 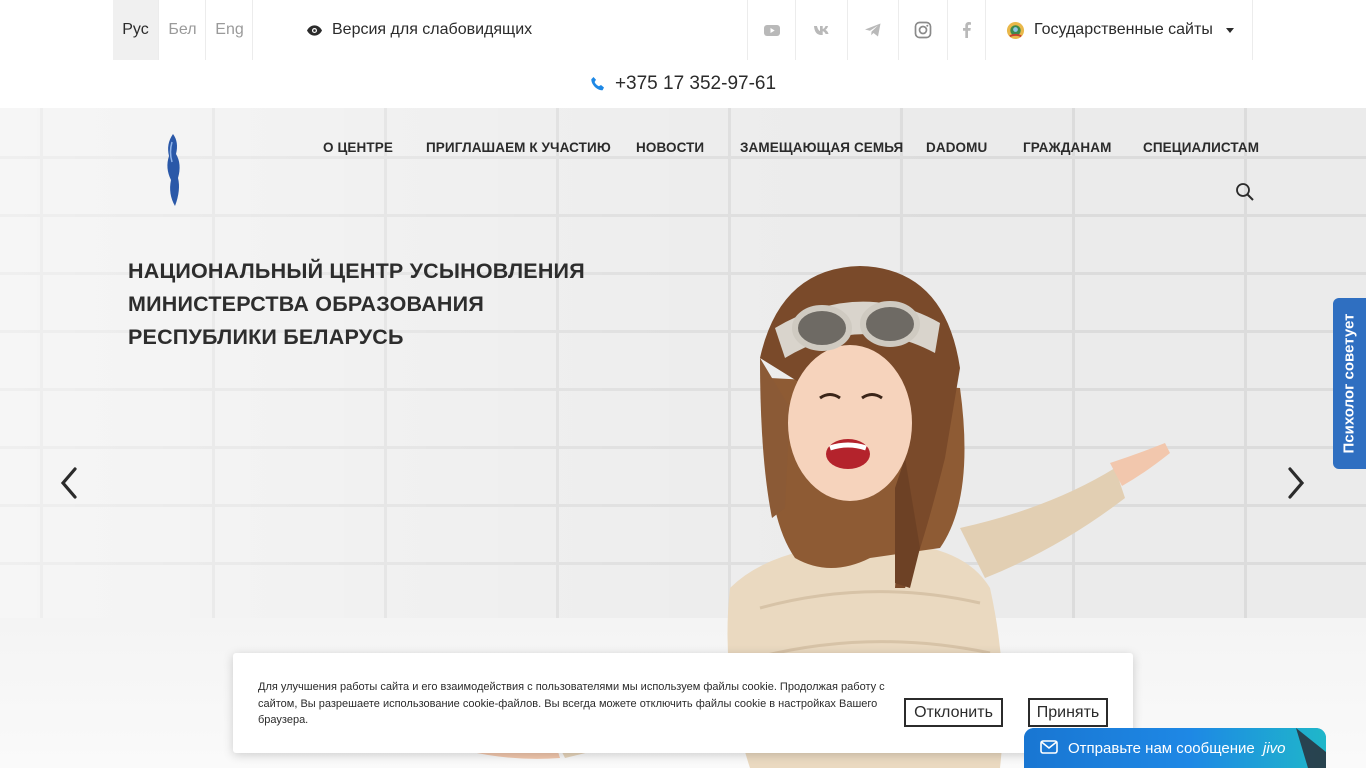 I want to click on psychologist-tab: Психолог советует, so click(x=1349, y=383).